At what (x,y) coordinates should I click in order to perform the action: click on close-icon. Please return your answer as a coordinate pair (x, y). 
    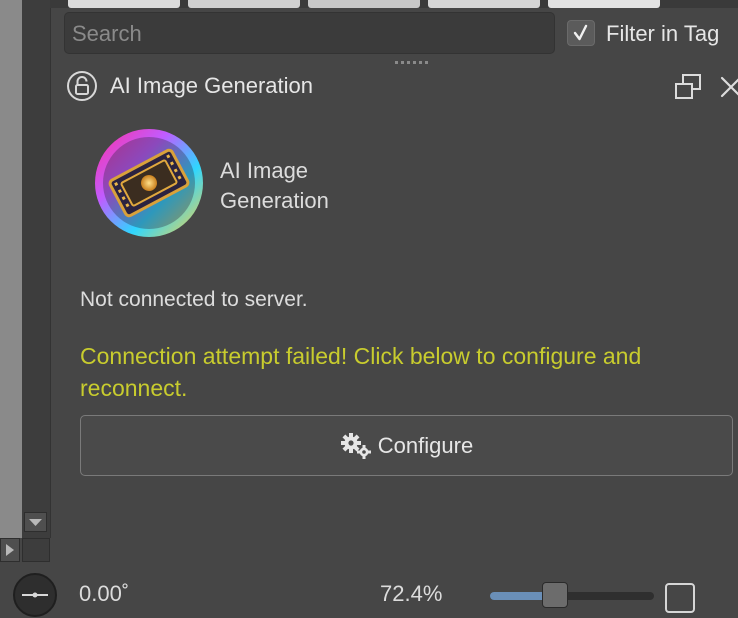
    Looking at the image, I should click on (728, 87).